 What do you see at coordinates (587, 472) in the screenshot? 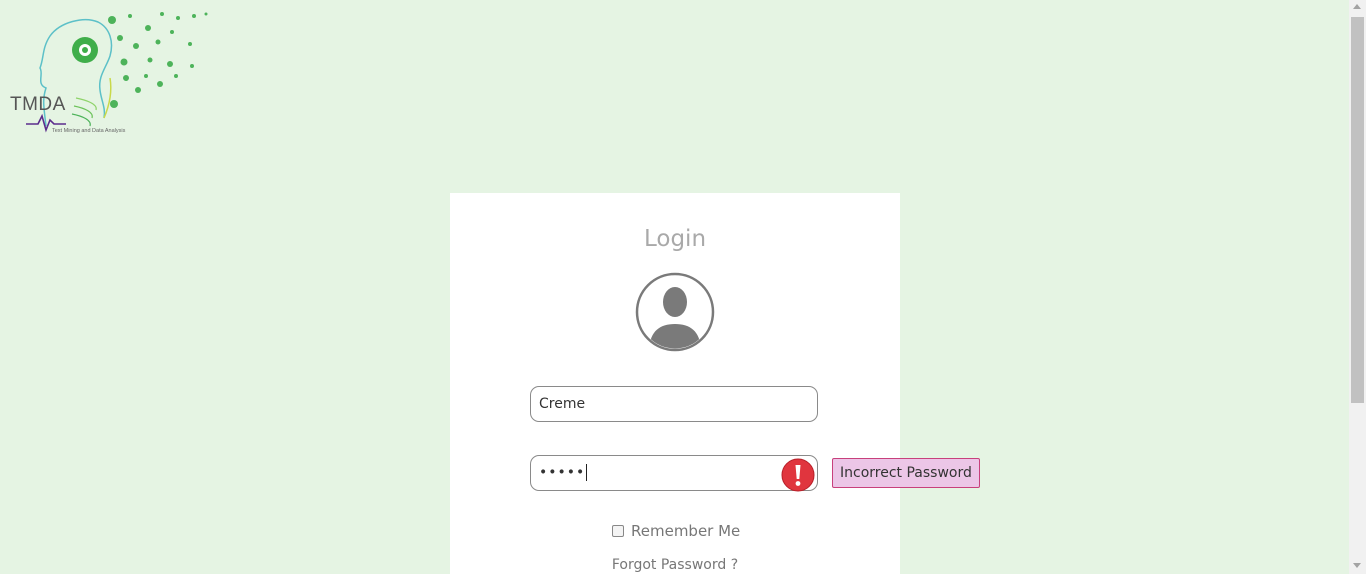
I see `text-caret` at bounding box center [587, 472].